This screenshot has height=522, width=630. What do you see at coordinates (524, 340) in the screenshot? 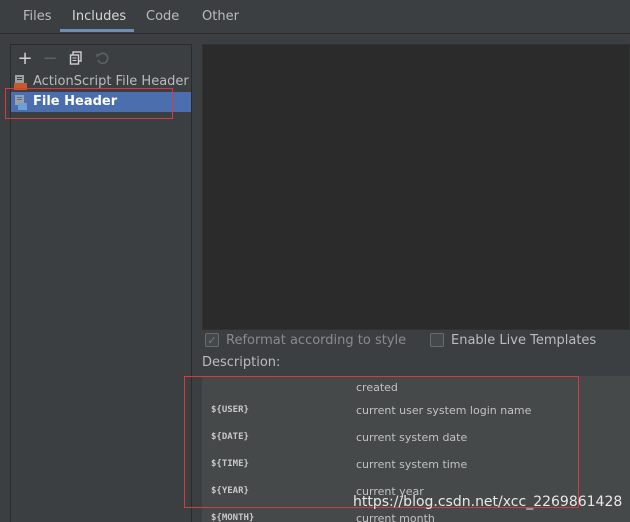
I see `live-templates-label: Enable Live Templates` at bounding box center [524, 340].